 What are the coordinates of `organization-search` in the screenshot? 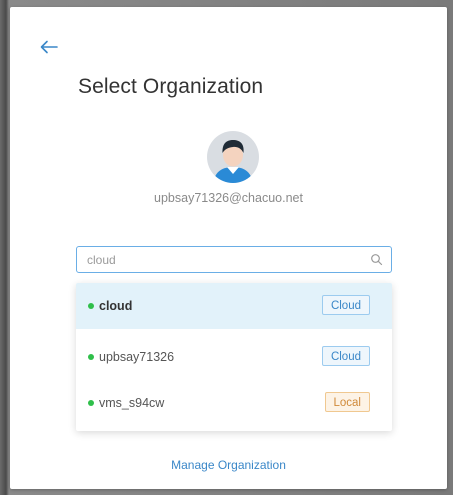 It's located at (234, 259).